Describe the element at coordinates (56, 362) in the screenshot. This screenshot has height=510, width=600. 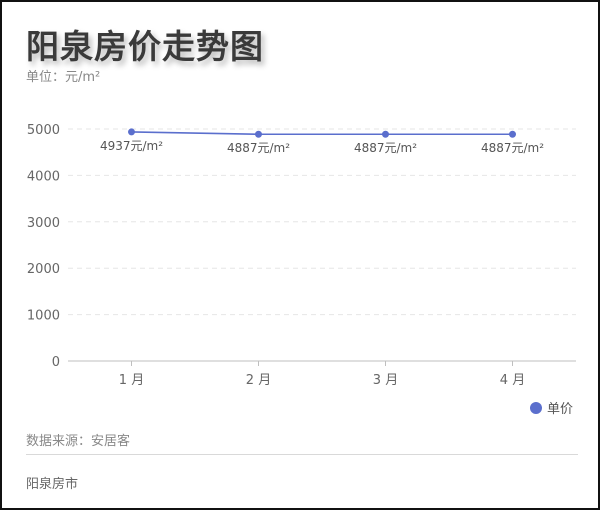
I see `y-tick-label: 0` at that location.